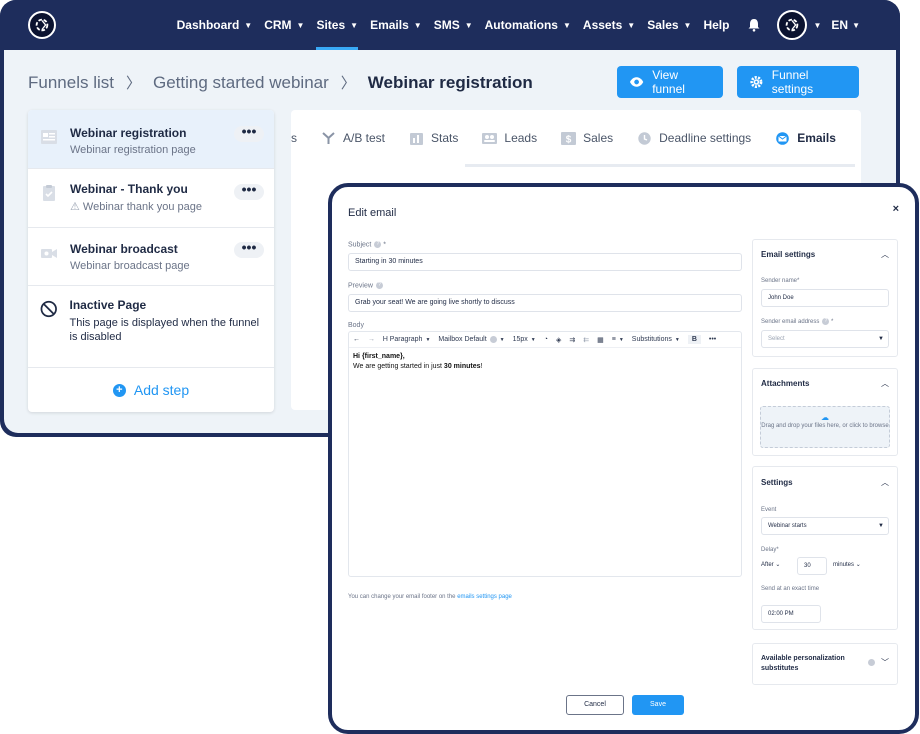  What do you see at coordinates (328, 137) in the screenshot?
I see `split-icon` at bounding box center [328, 137].